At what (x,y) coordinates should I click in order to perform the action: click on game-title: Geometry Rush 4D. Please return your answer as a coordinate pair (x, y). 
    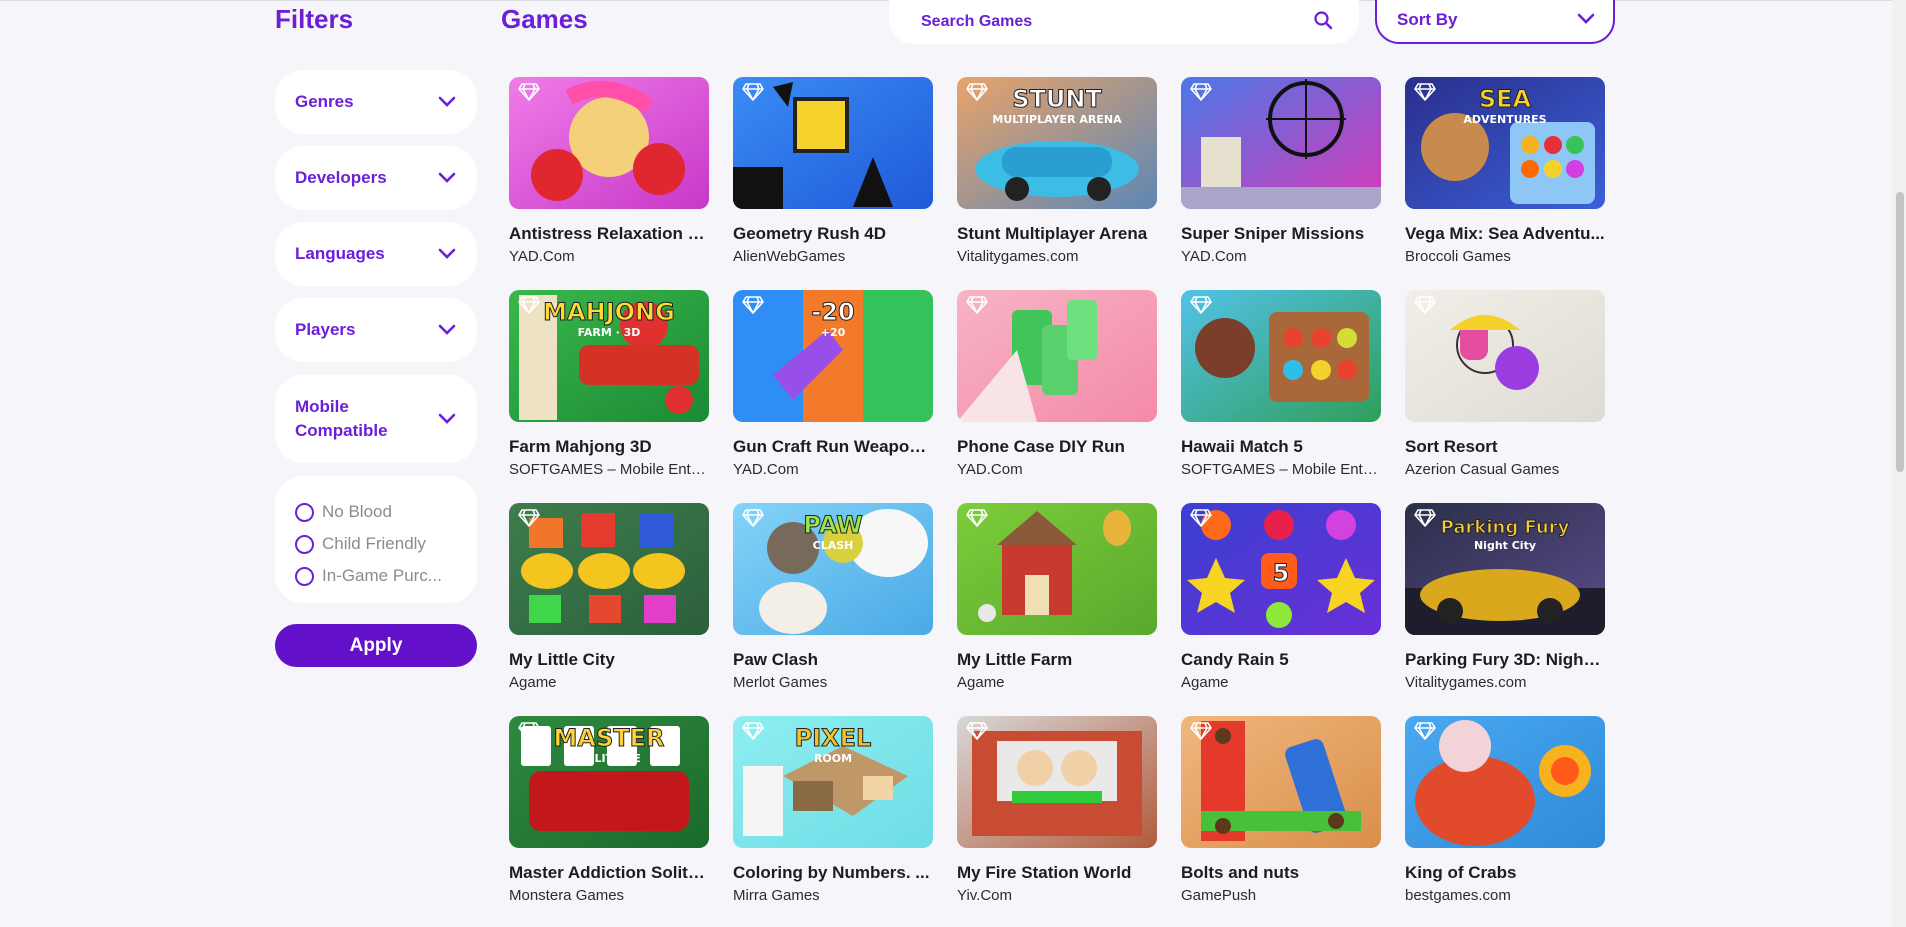
    Looking at the image, I should click on (833, 234).